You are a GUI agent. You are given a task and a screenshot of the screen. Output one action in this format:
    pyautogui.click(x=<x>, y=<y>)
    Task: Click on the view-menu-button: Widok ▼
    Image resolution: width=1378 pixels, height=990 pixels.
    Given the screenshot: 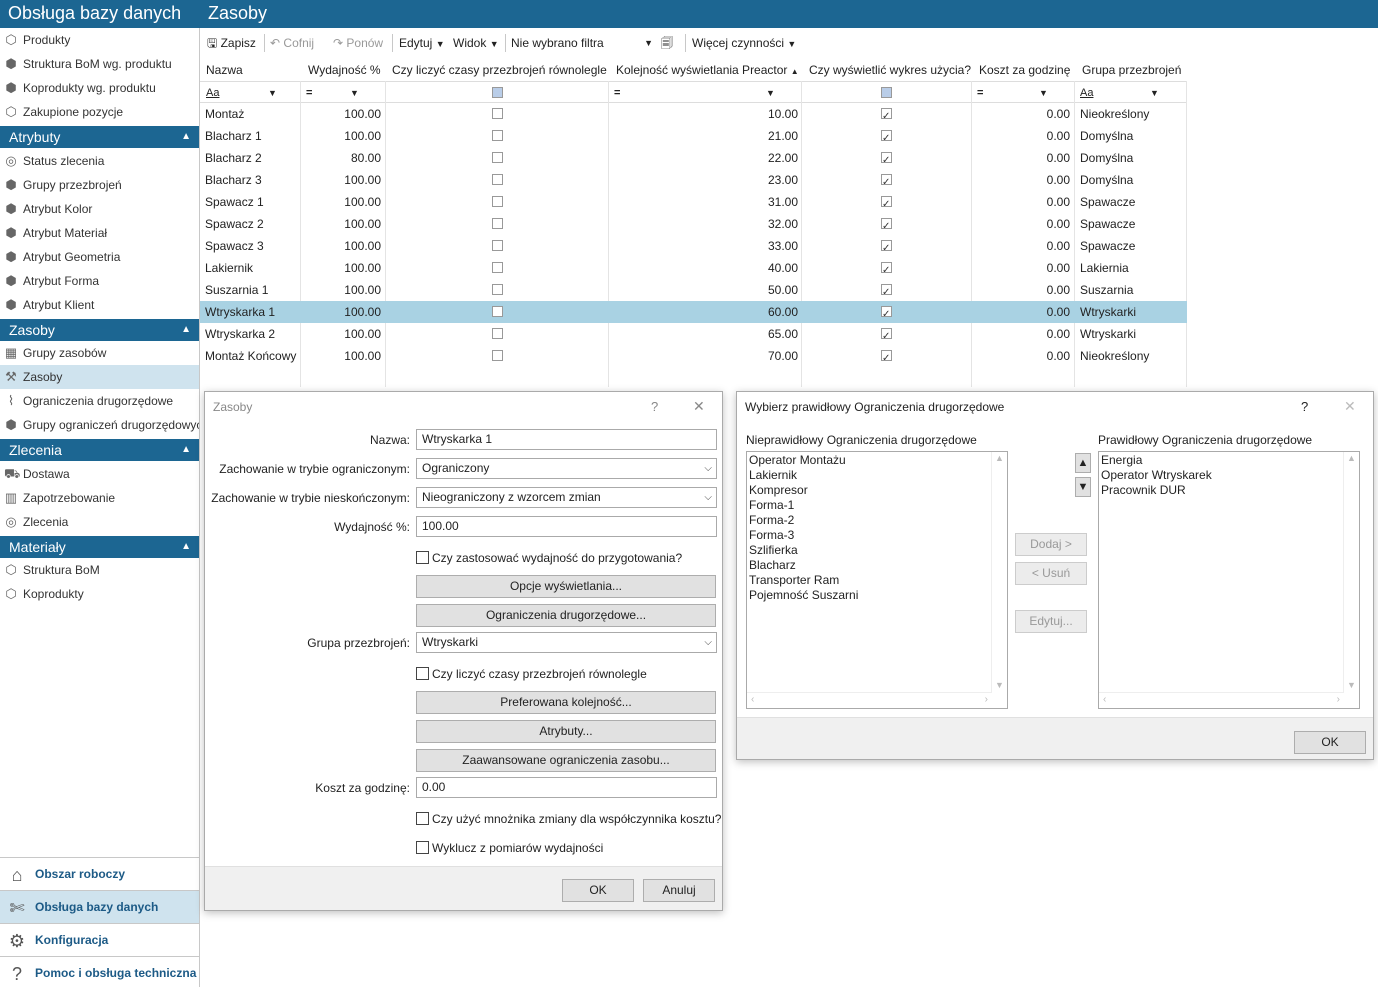 What is the action you would take?
    pyautogui.click(x=476, y=43)
    